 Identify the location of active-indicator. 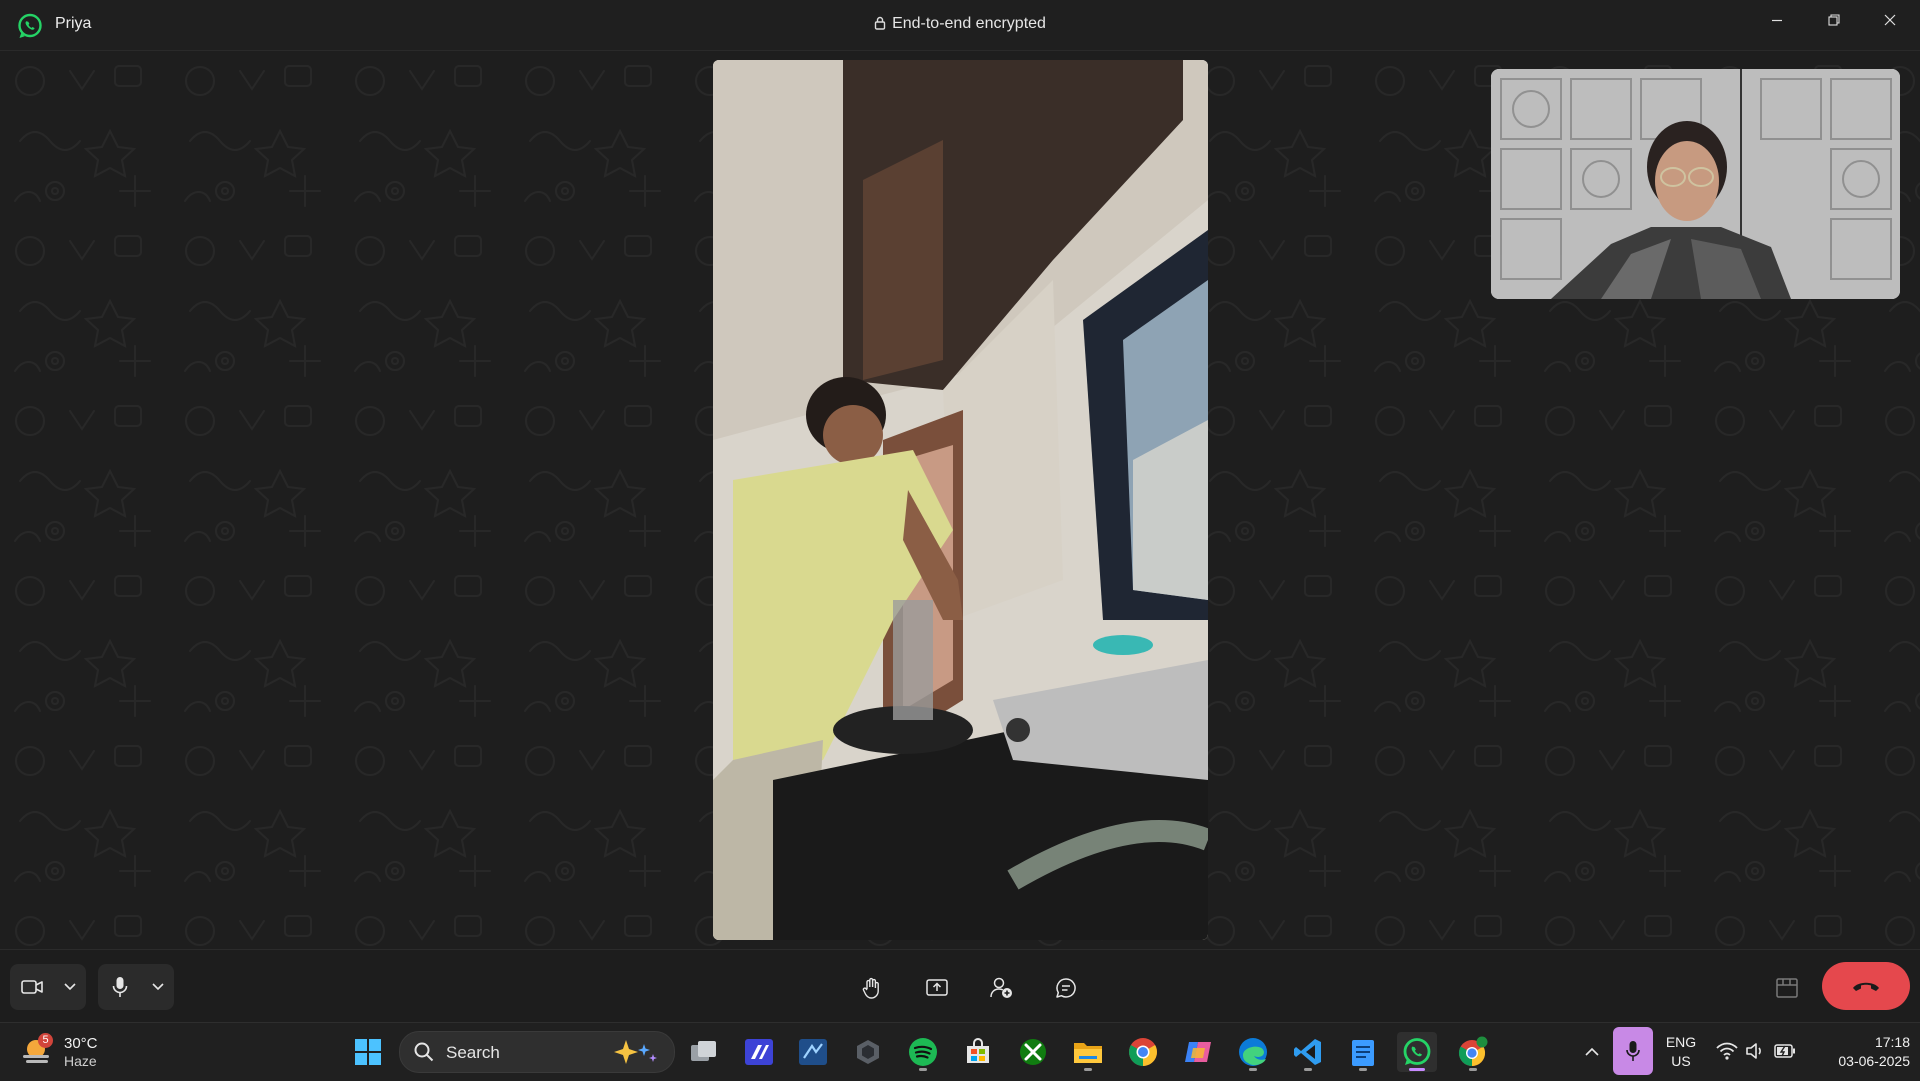
(1417, 1069).